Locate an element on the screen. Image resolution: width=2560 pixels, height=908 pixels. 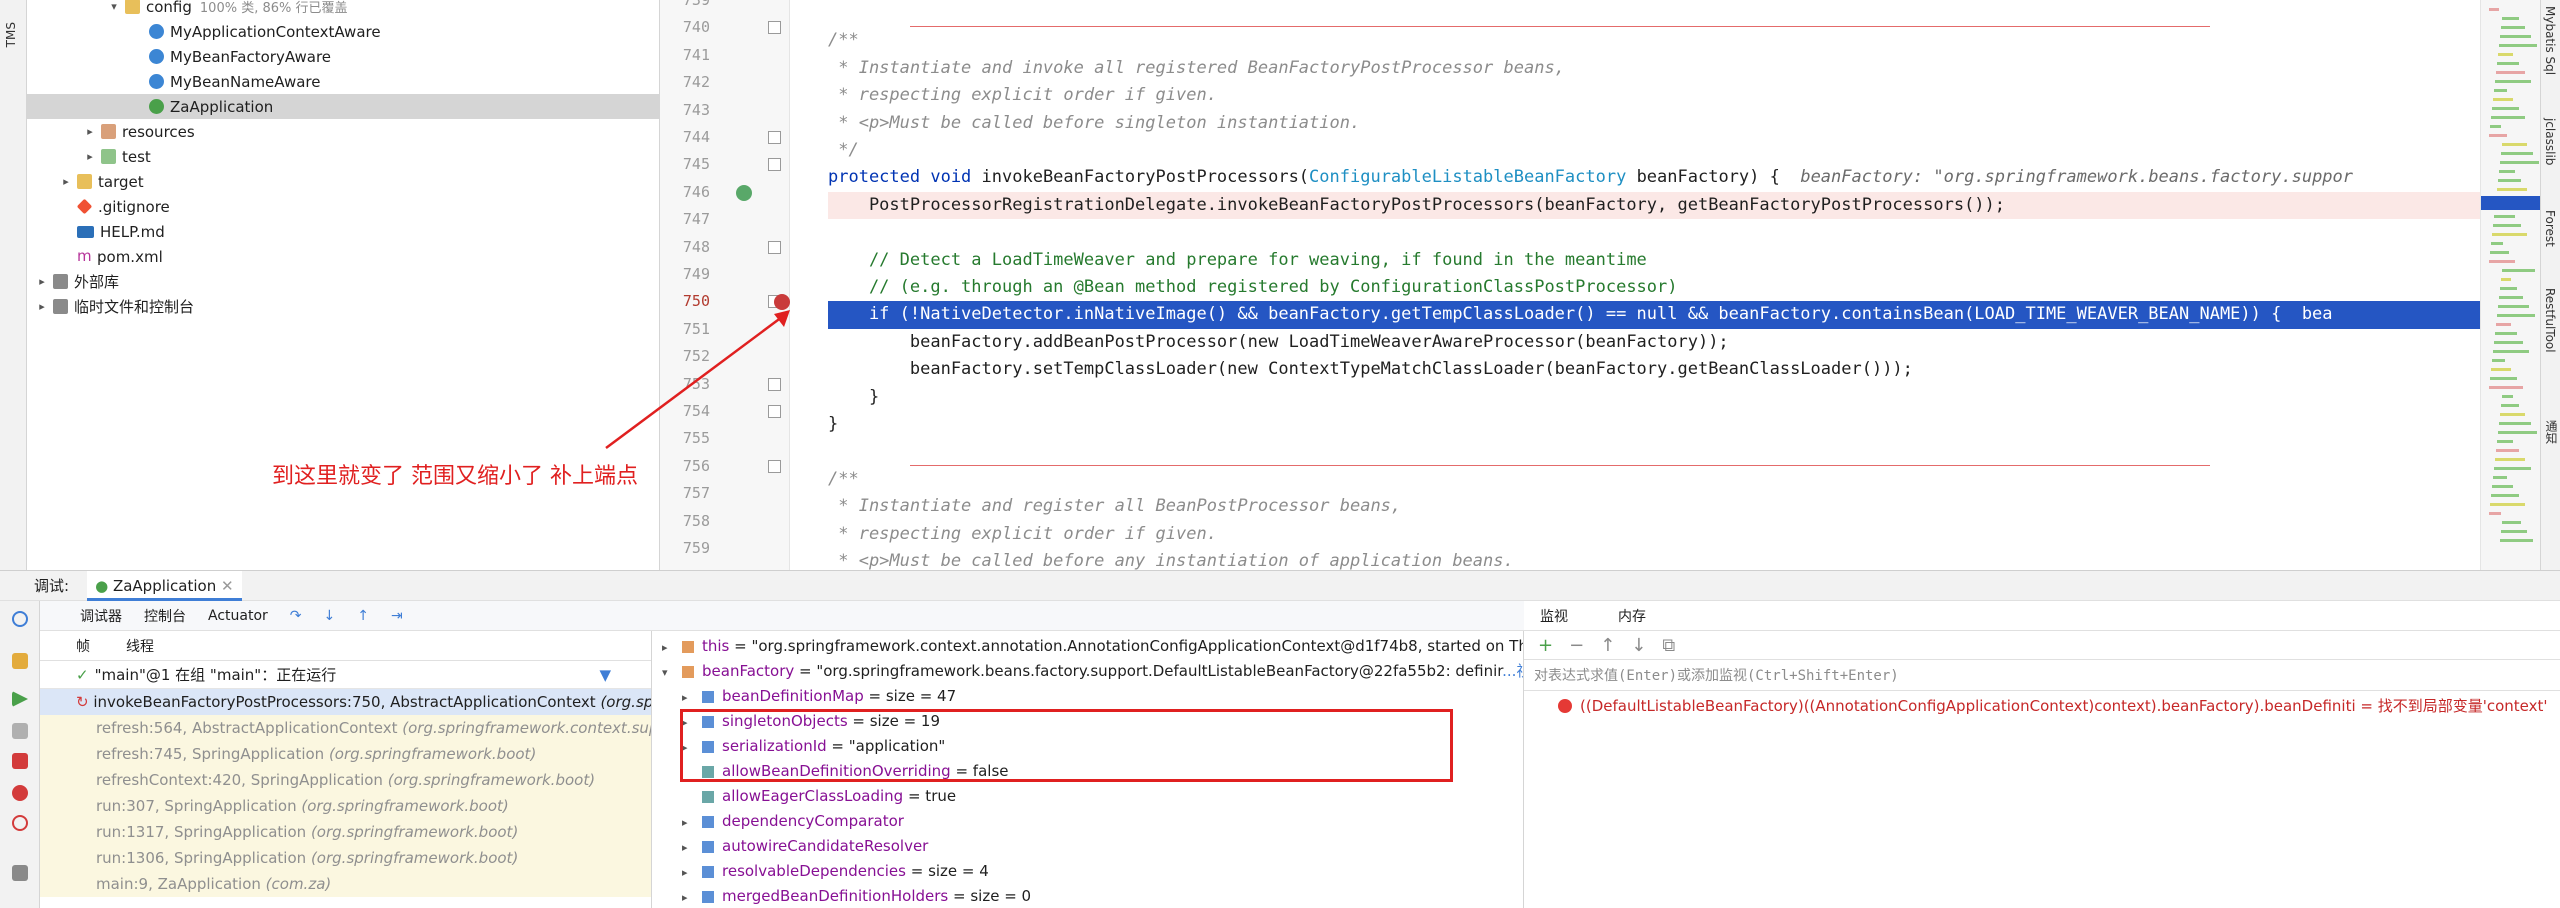
stack-frame: main:9, ZaApplication (com.za) is located at coordinates (345, 884).